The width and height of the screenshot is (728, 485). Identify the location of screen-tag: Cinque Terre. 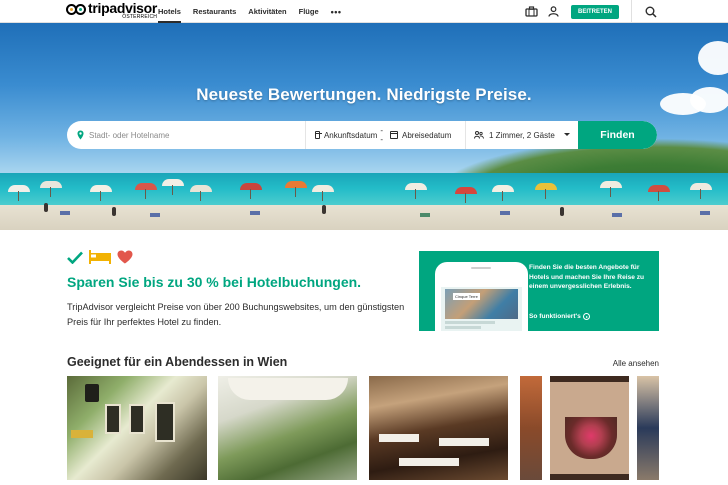
(466, 296).